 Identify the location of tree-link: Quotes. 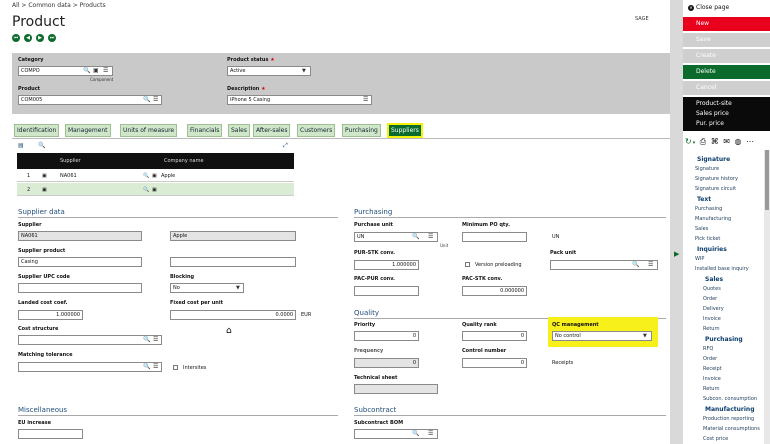
(712, 289).